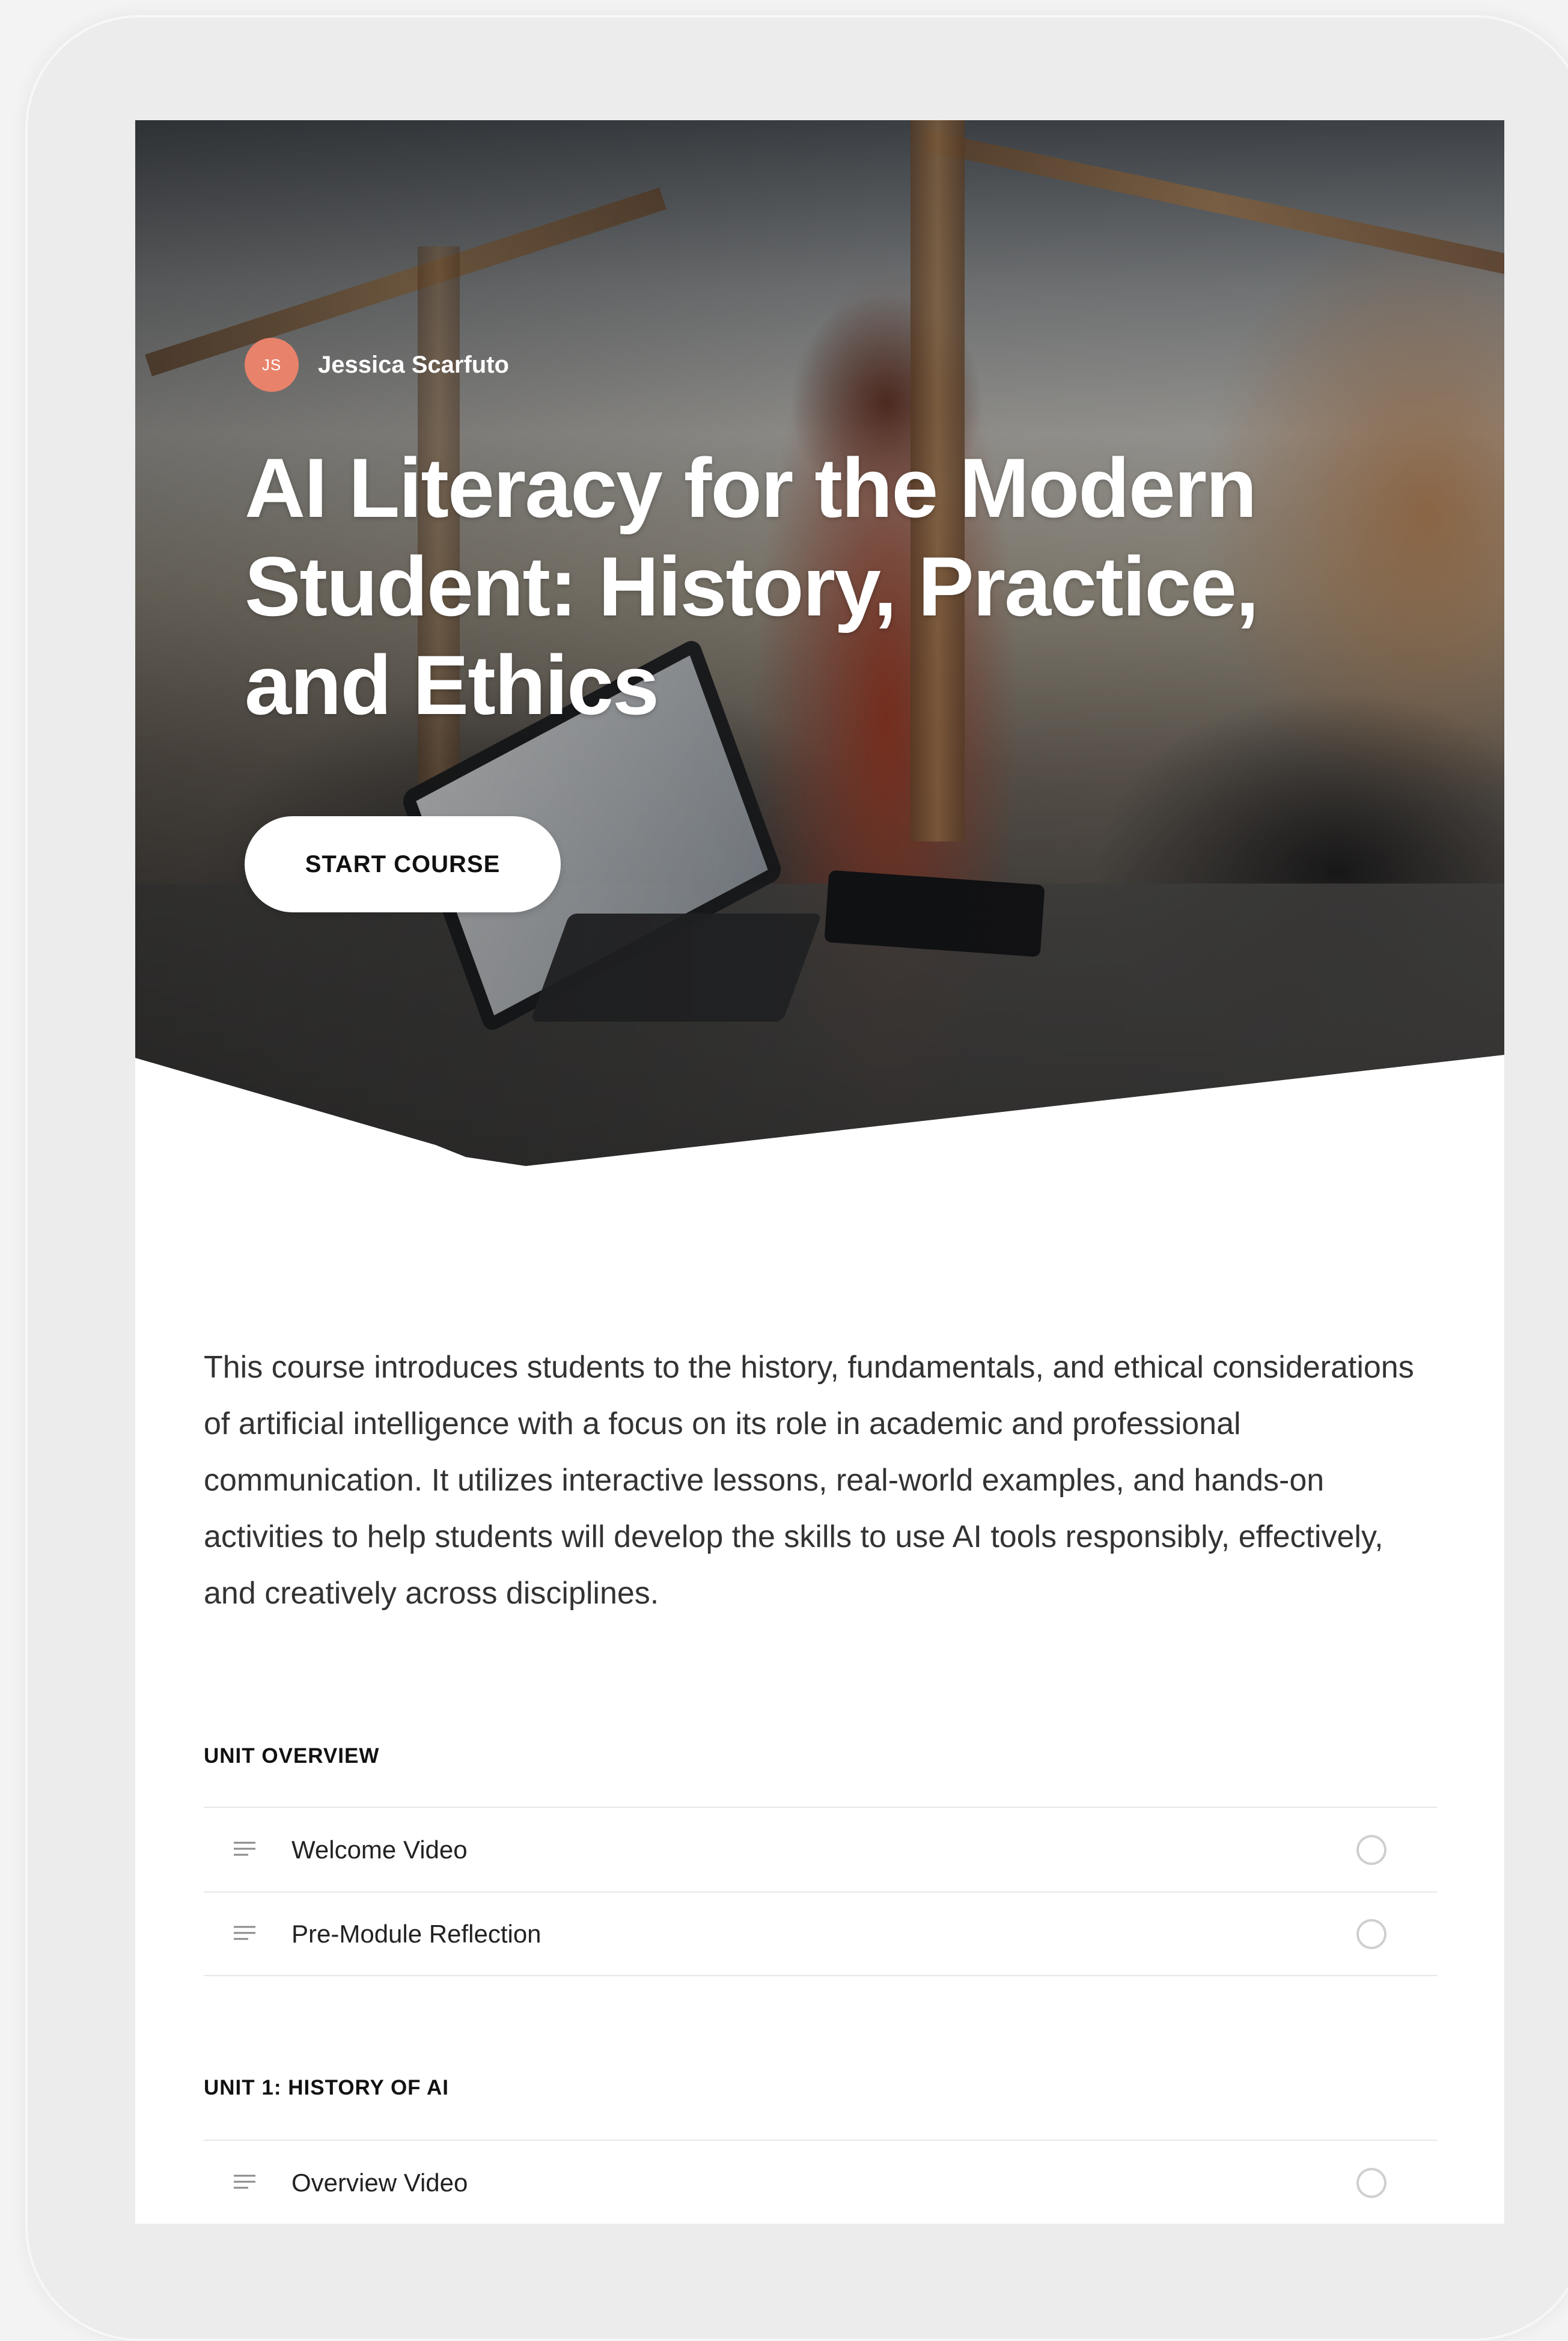  Describe the element at coordinates (379, 1849) in the screenshot. I see `lesson-title: Welcome Video` at that location.